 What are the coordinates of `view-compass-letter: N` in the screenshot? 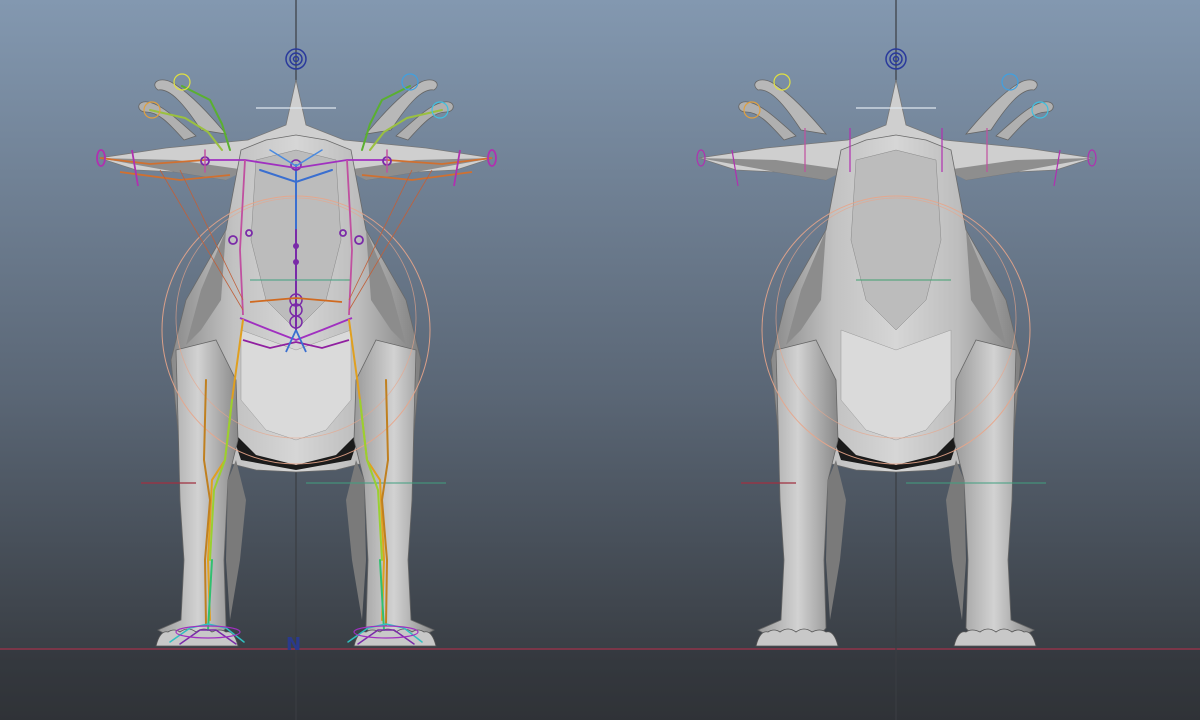 It's located at (294, 644).